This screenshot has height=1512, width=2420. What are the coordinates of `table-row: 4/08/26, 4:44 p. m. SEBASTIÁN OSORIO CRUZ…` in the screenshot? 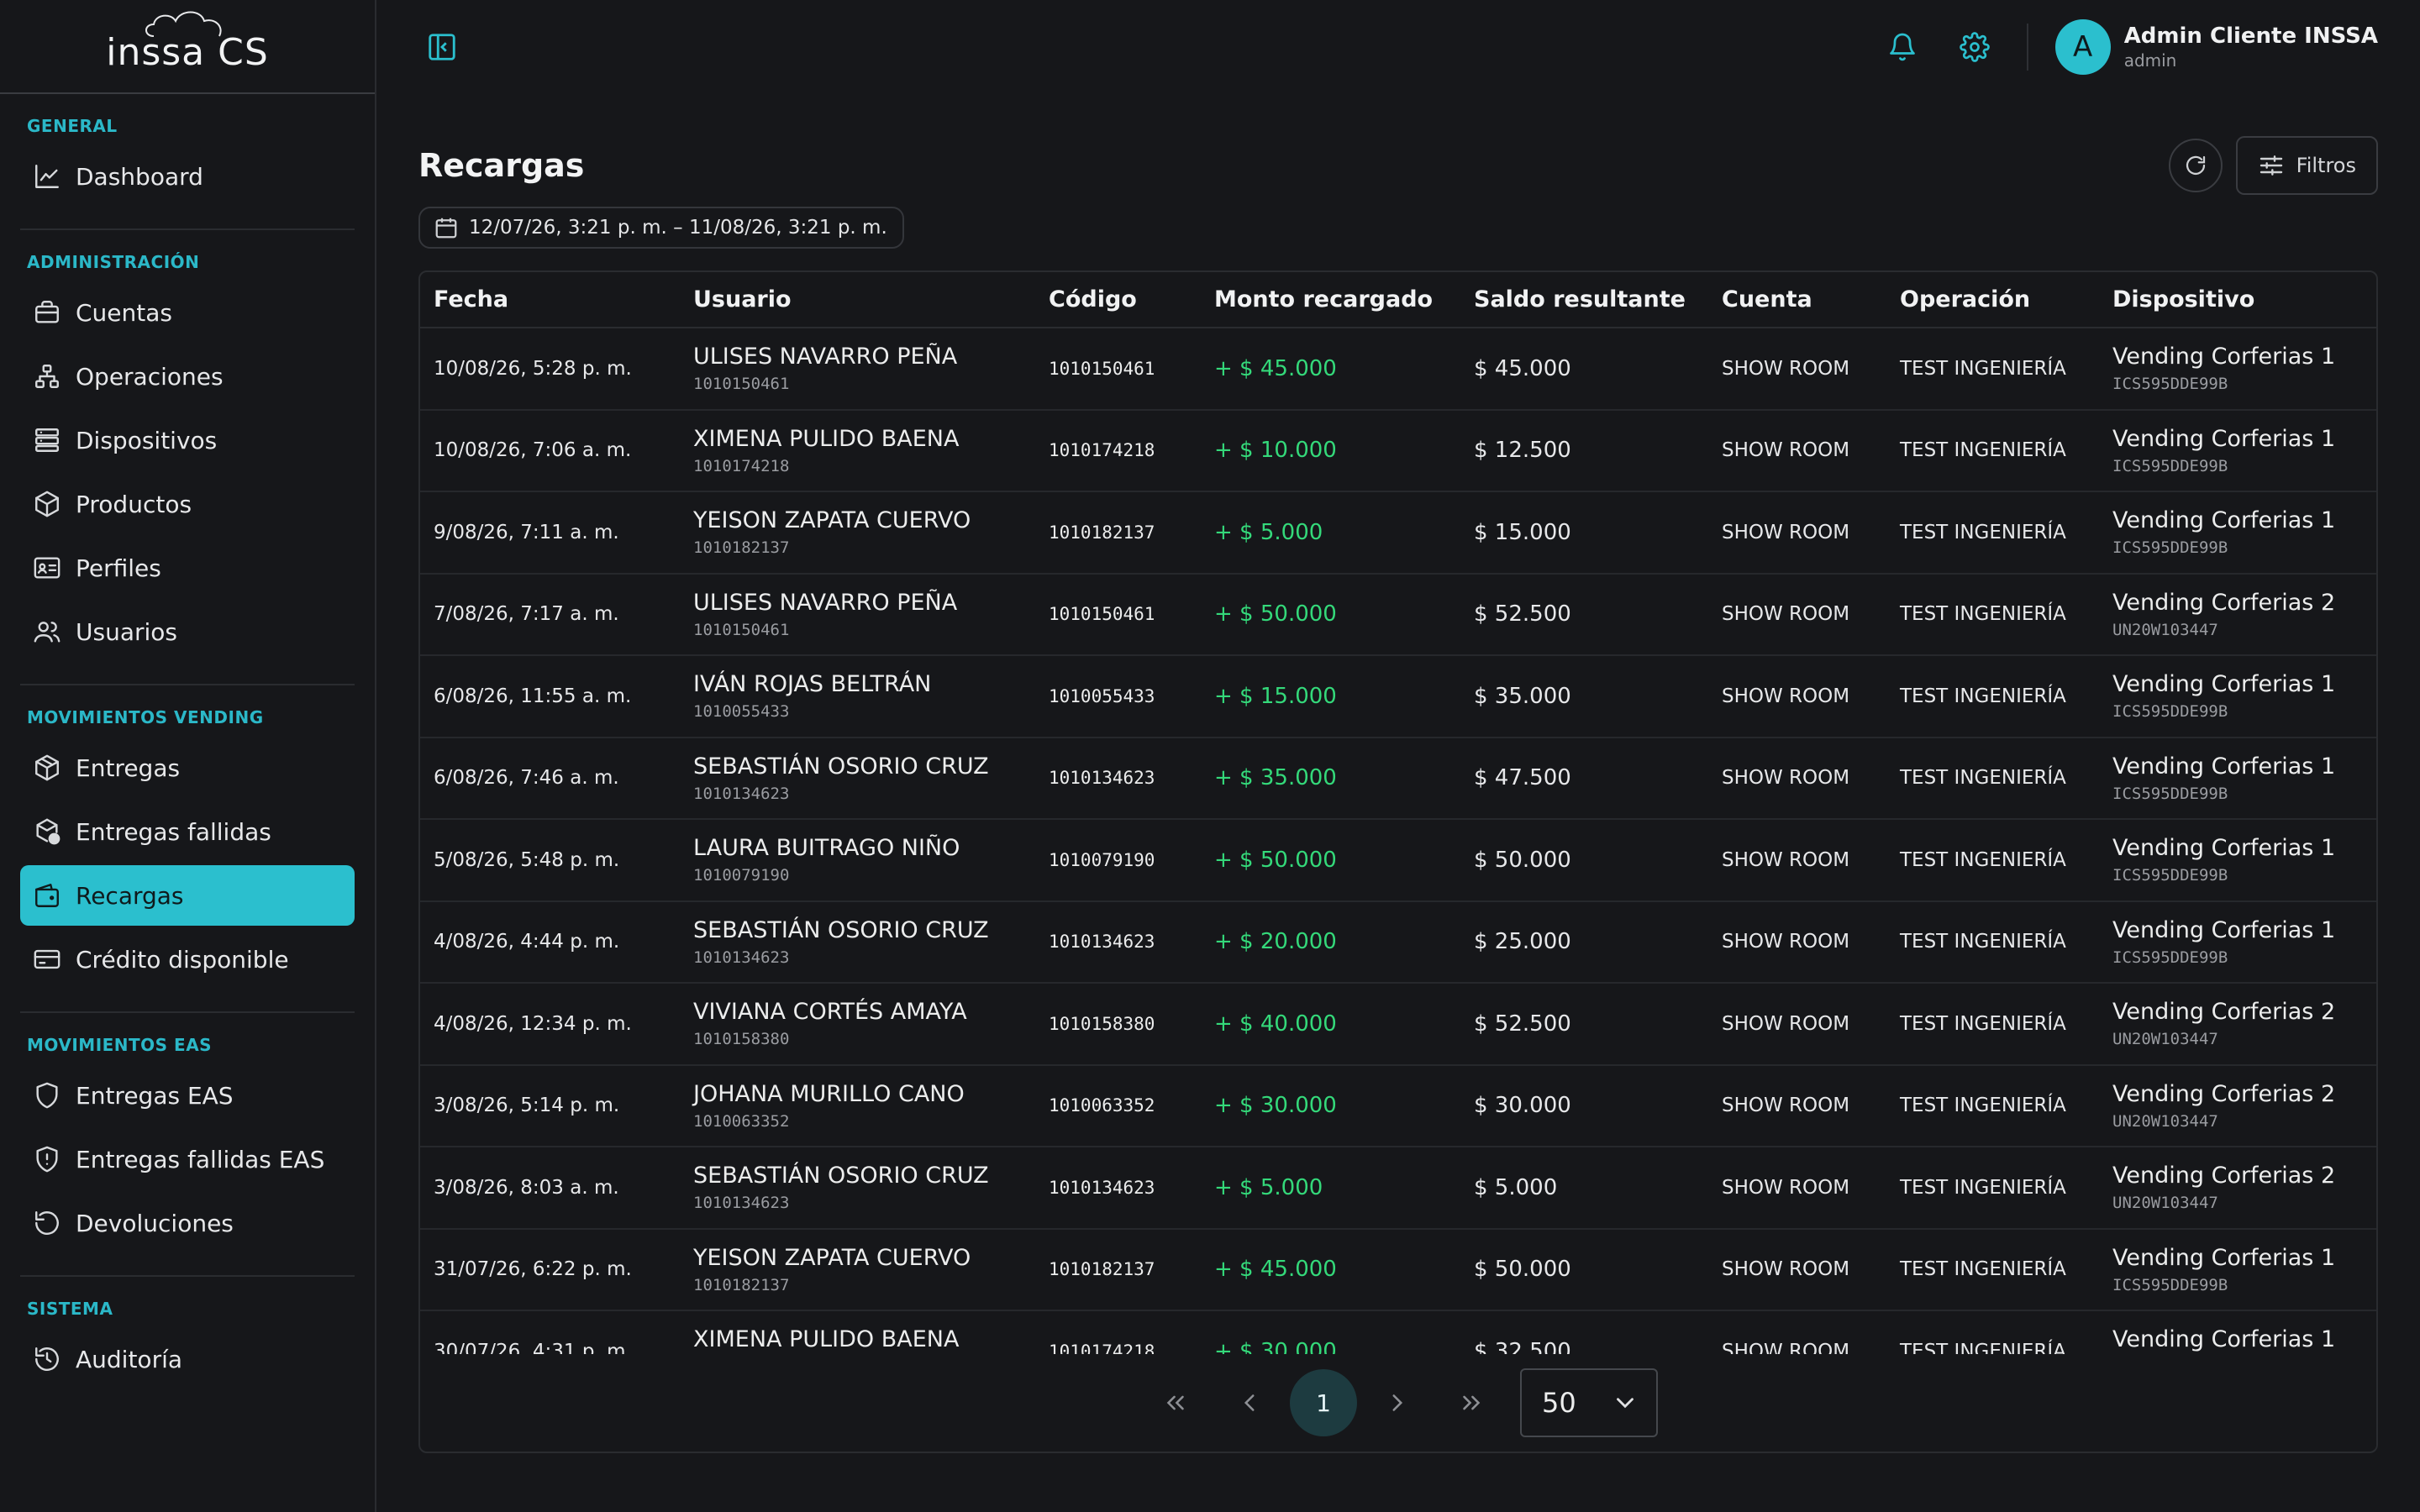 It's located at (1398, 942).